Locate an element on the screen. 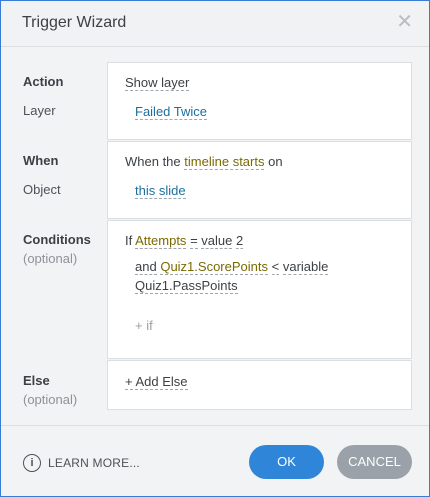  conditions-label: Conditions is located at coordinates (57, 239).